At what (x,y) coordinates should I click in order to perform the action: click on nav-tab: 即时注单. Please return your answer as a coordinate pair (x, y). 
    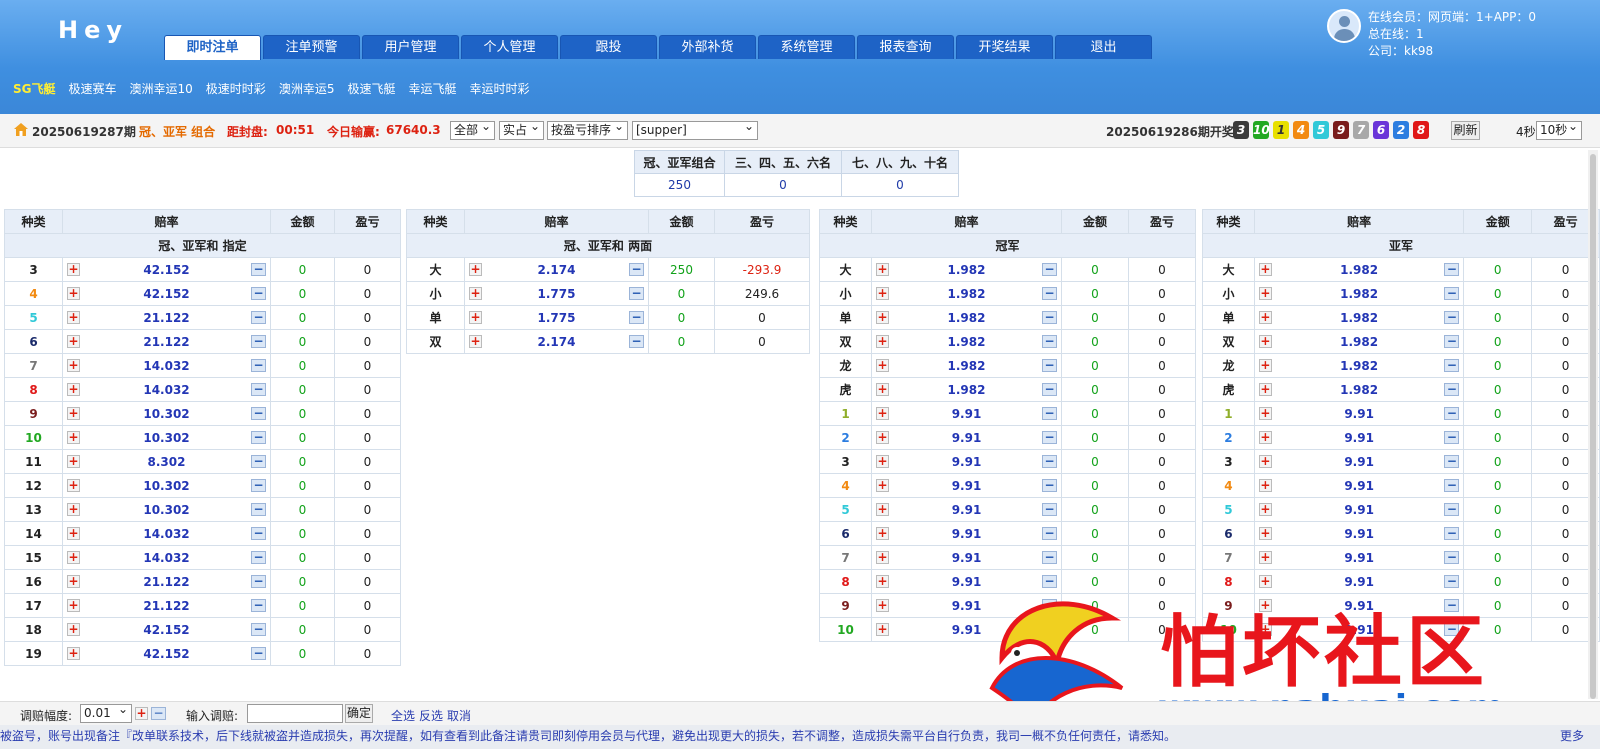
    Looking at the image, I should click on (212, 47).